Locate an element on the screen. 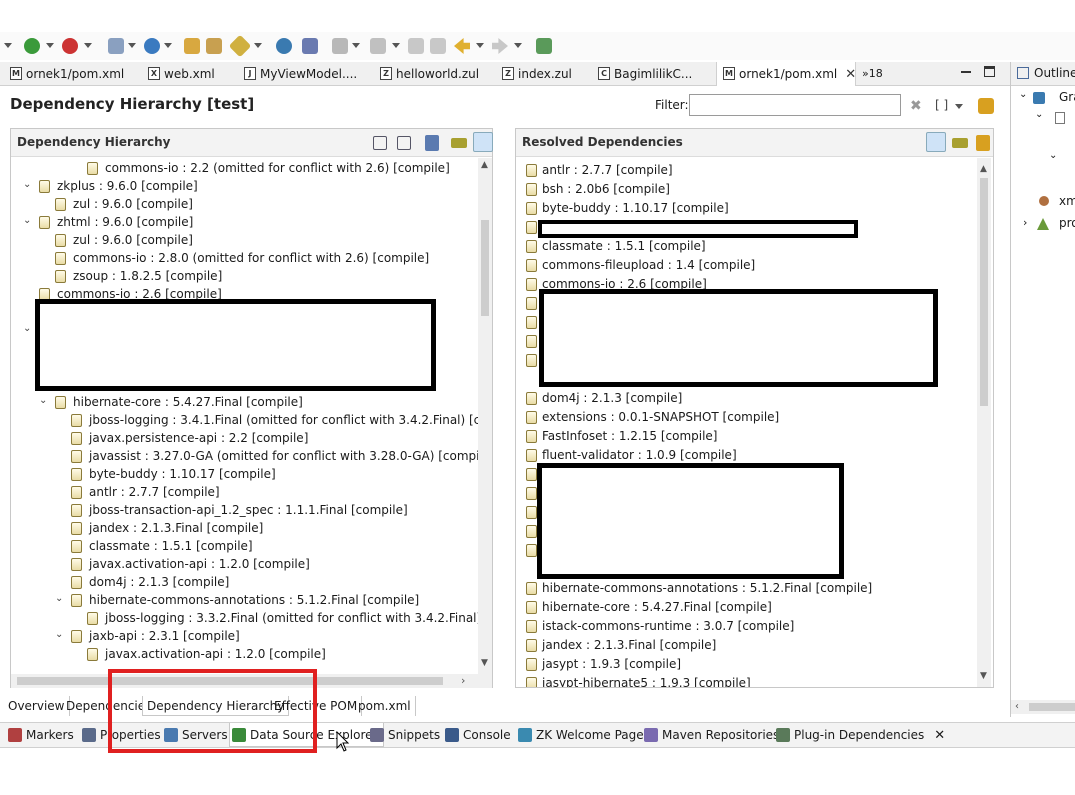 The width and height of the screenshot is (1075, 795). new-dropdown-icon is located at coordinates (132, 45).